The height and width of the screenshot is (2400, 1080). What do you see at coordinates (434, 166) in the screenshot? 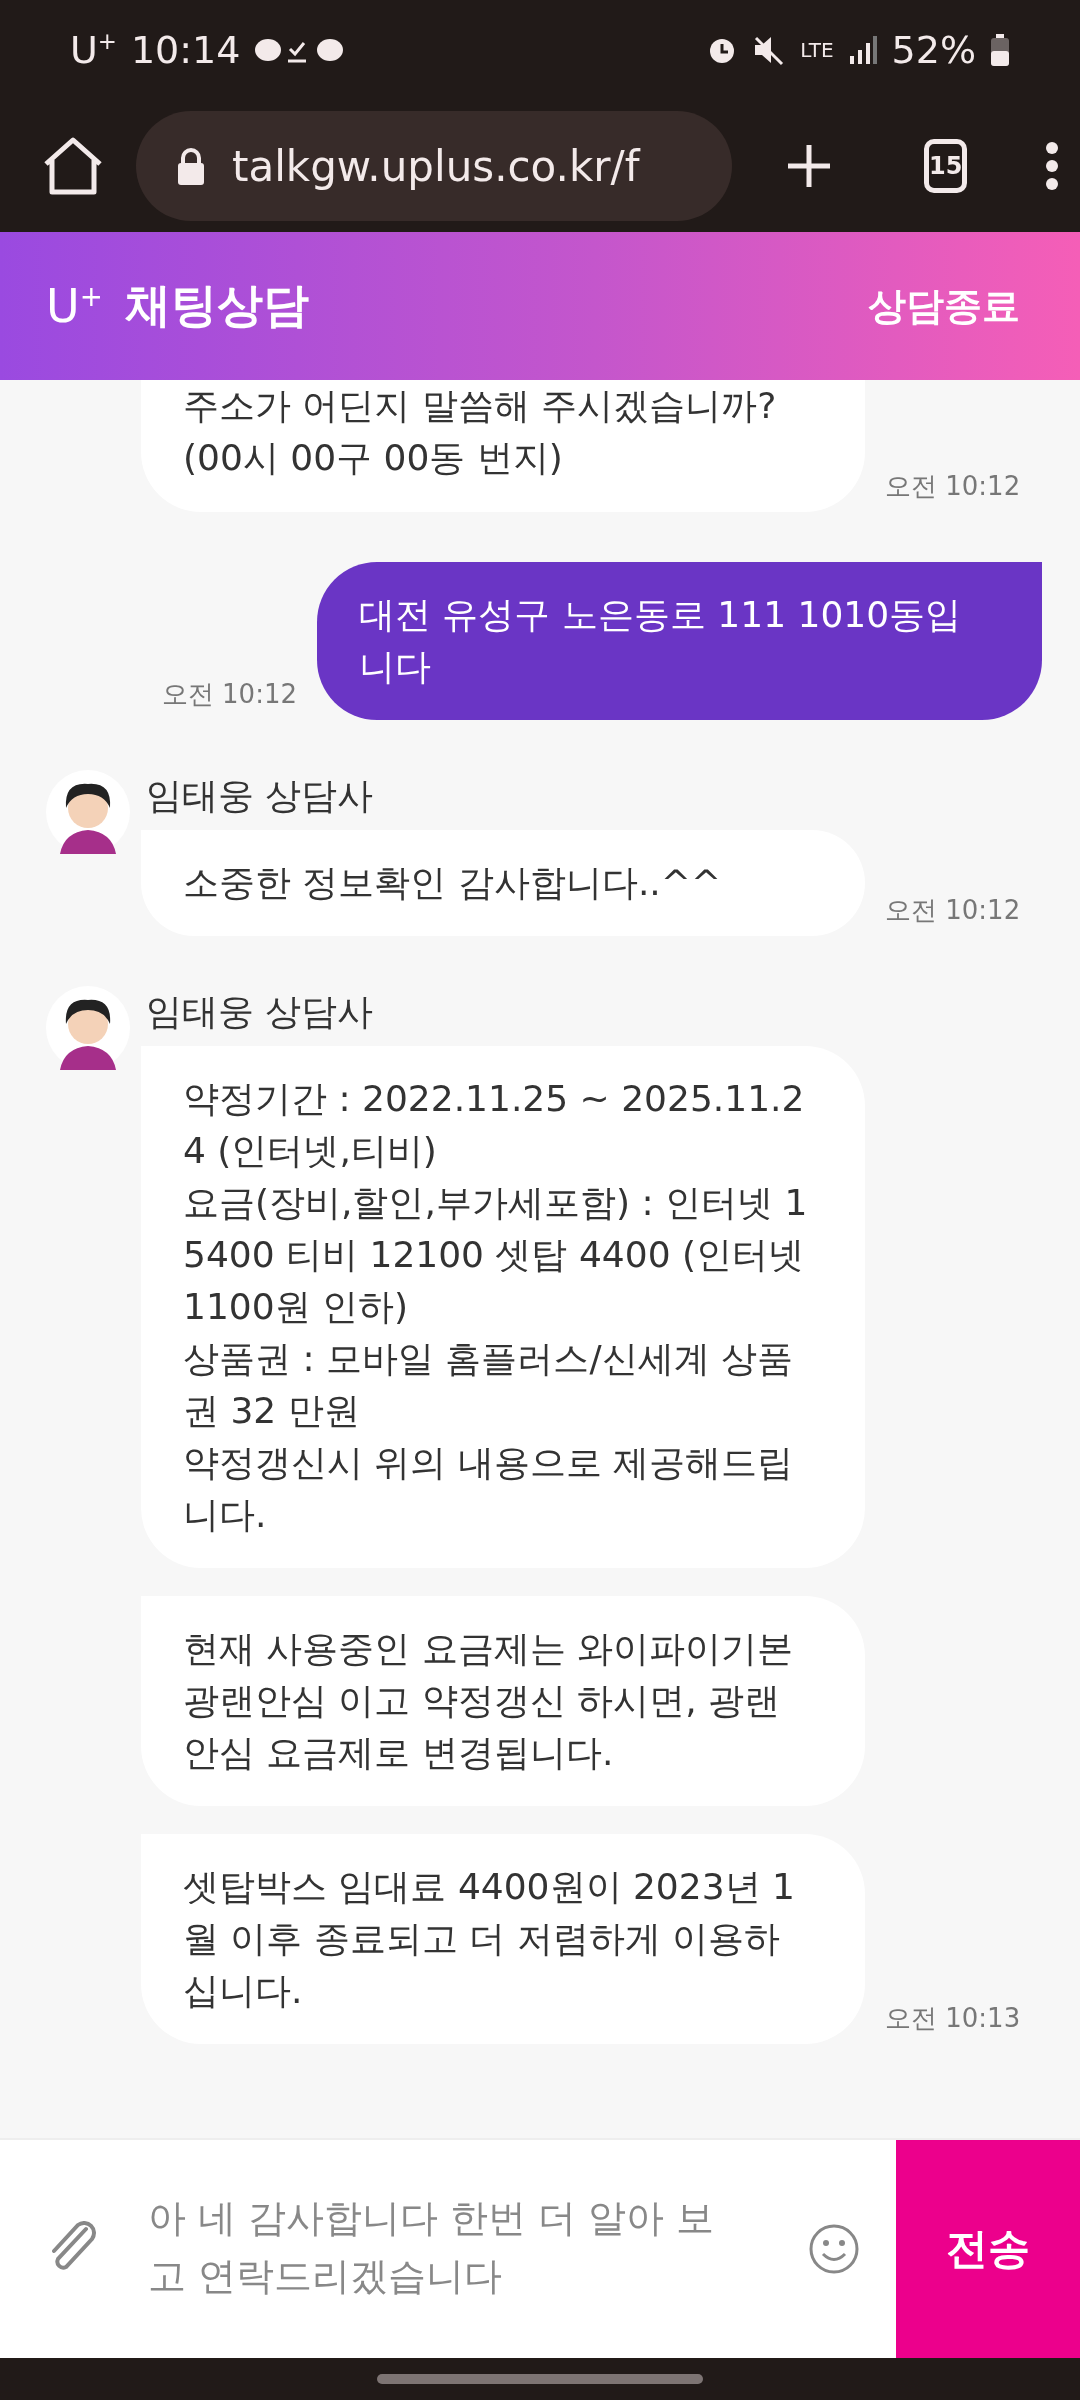
I see `url-field: talkgw.uplus.co.kr/f` at bounding box center [434, 166].